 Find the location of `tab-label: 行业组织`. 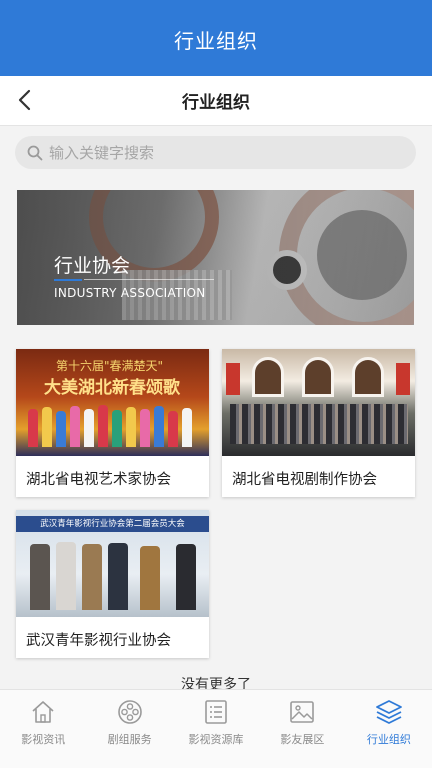

tab-label: 行业组织 is located at coordinates (388, 739).